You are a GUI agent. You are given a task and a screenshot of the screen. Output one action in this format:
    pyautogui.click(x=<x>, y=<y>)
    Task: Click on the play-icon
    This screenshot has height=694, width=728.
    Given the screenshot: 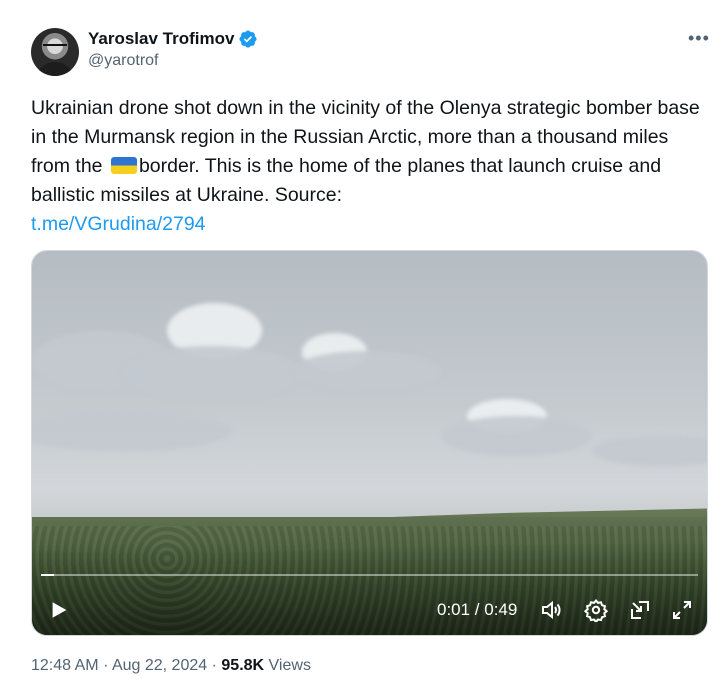 What is the action you would take?
    pyautogui.click(x=59, y=610)
    